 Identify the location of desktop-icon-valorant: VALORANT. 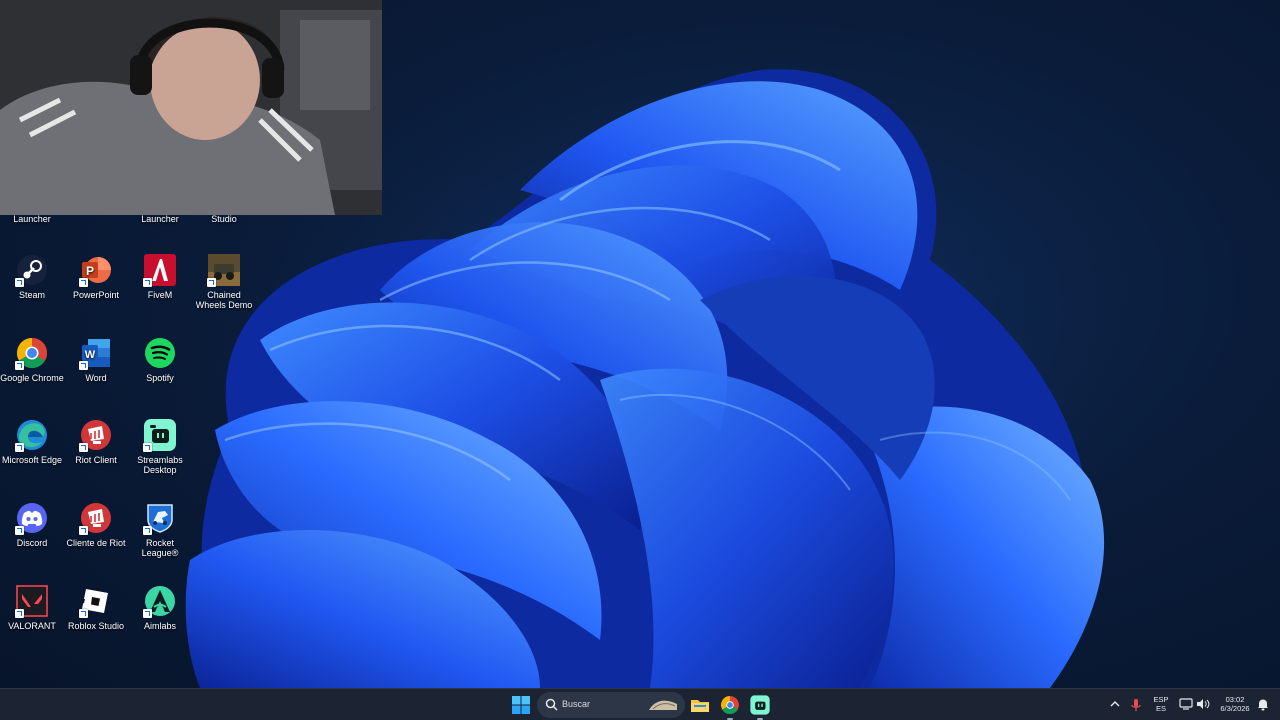
(32, 608).